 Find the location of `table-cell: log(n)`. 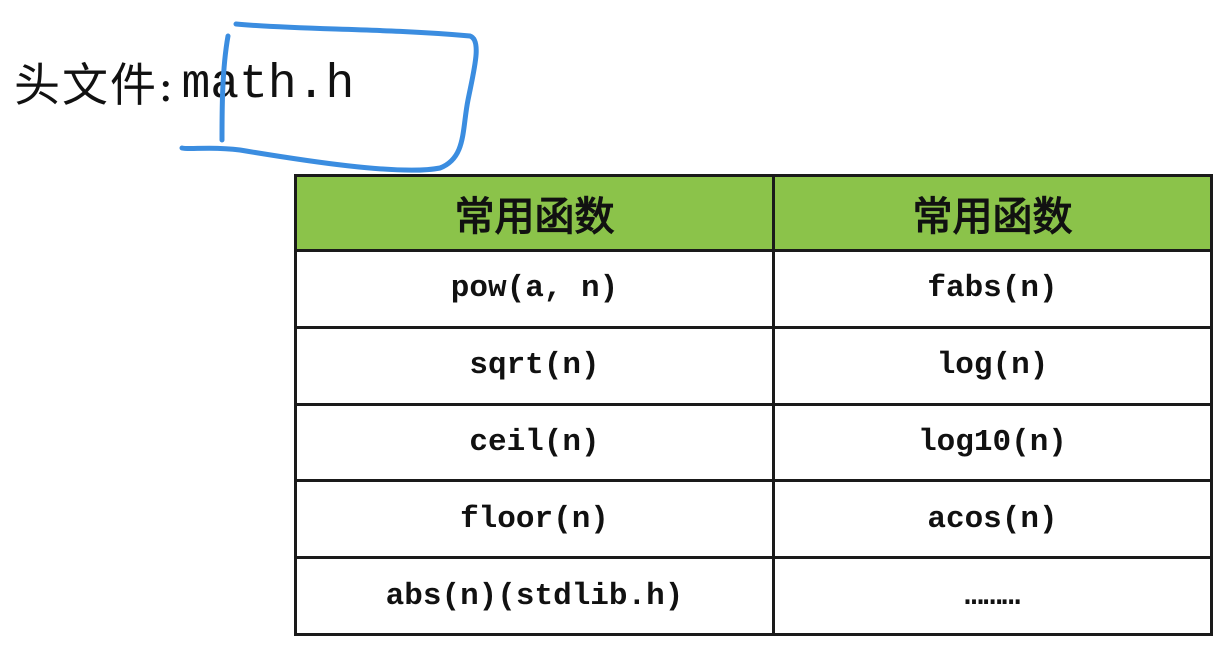

table-cell: log(n) is located at coordinates (992, 365).